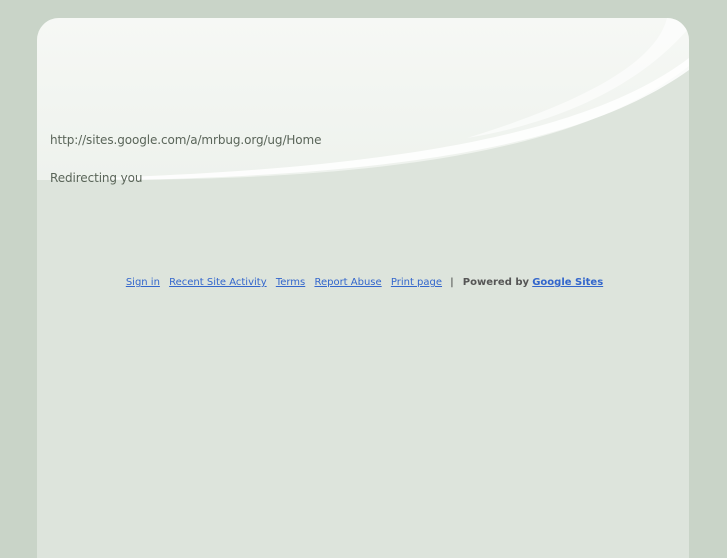 This screenshot has height=558, width=727. Describe the element at coordinates (143, 282) in the screenshot. I see `sign-in-link: Sign in` at that location.